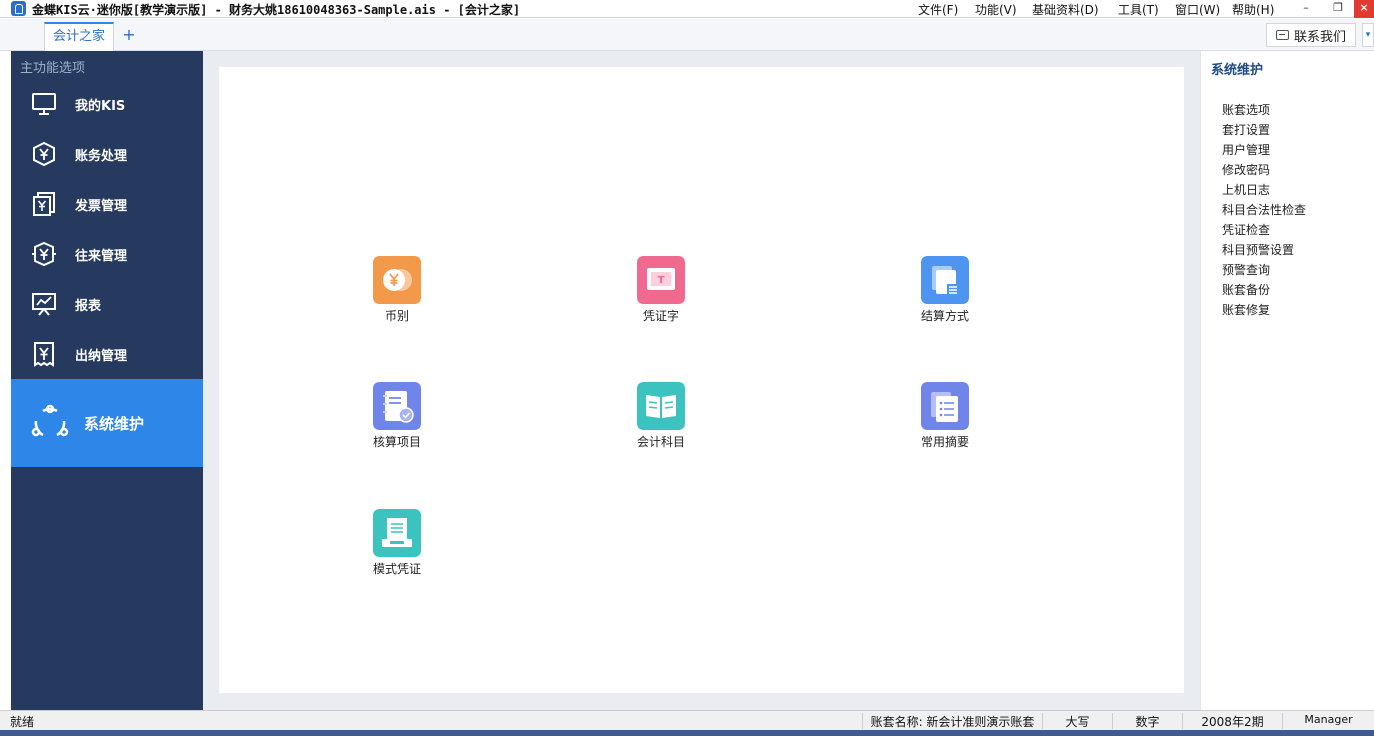 This screenshot has height=736, width=1374. Describe the element at coordinates (1364, 9) in the screenshot. I see `close-button: ×` at that location.